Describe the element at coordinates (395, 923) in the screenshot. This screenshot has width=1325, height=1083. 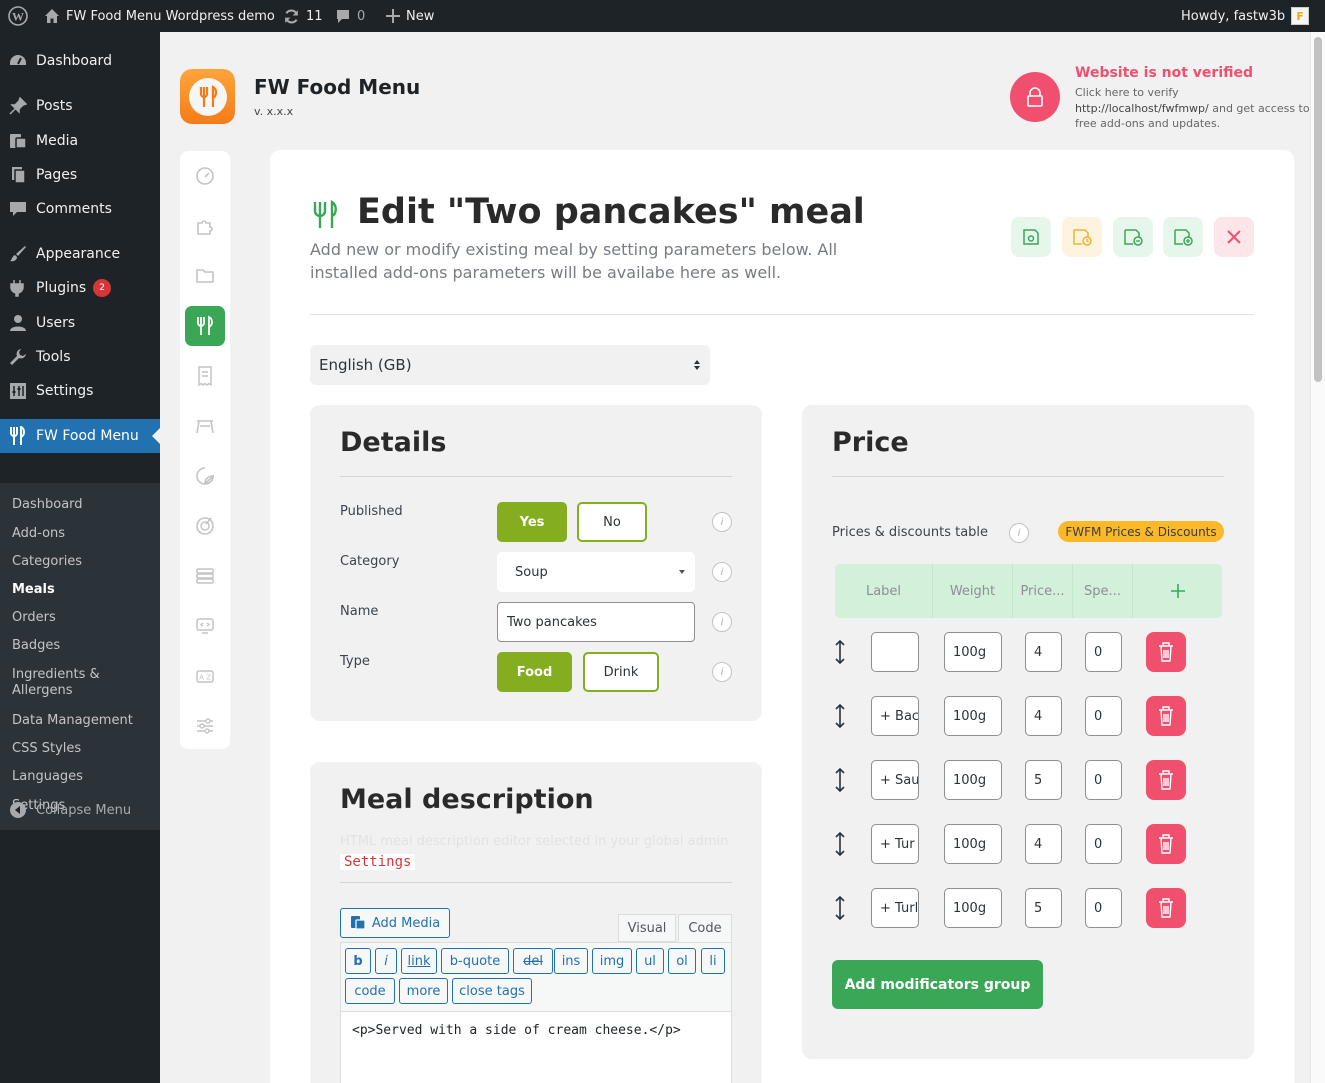
I see `add-media-button: Add Media` at that location.